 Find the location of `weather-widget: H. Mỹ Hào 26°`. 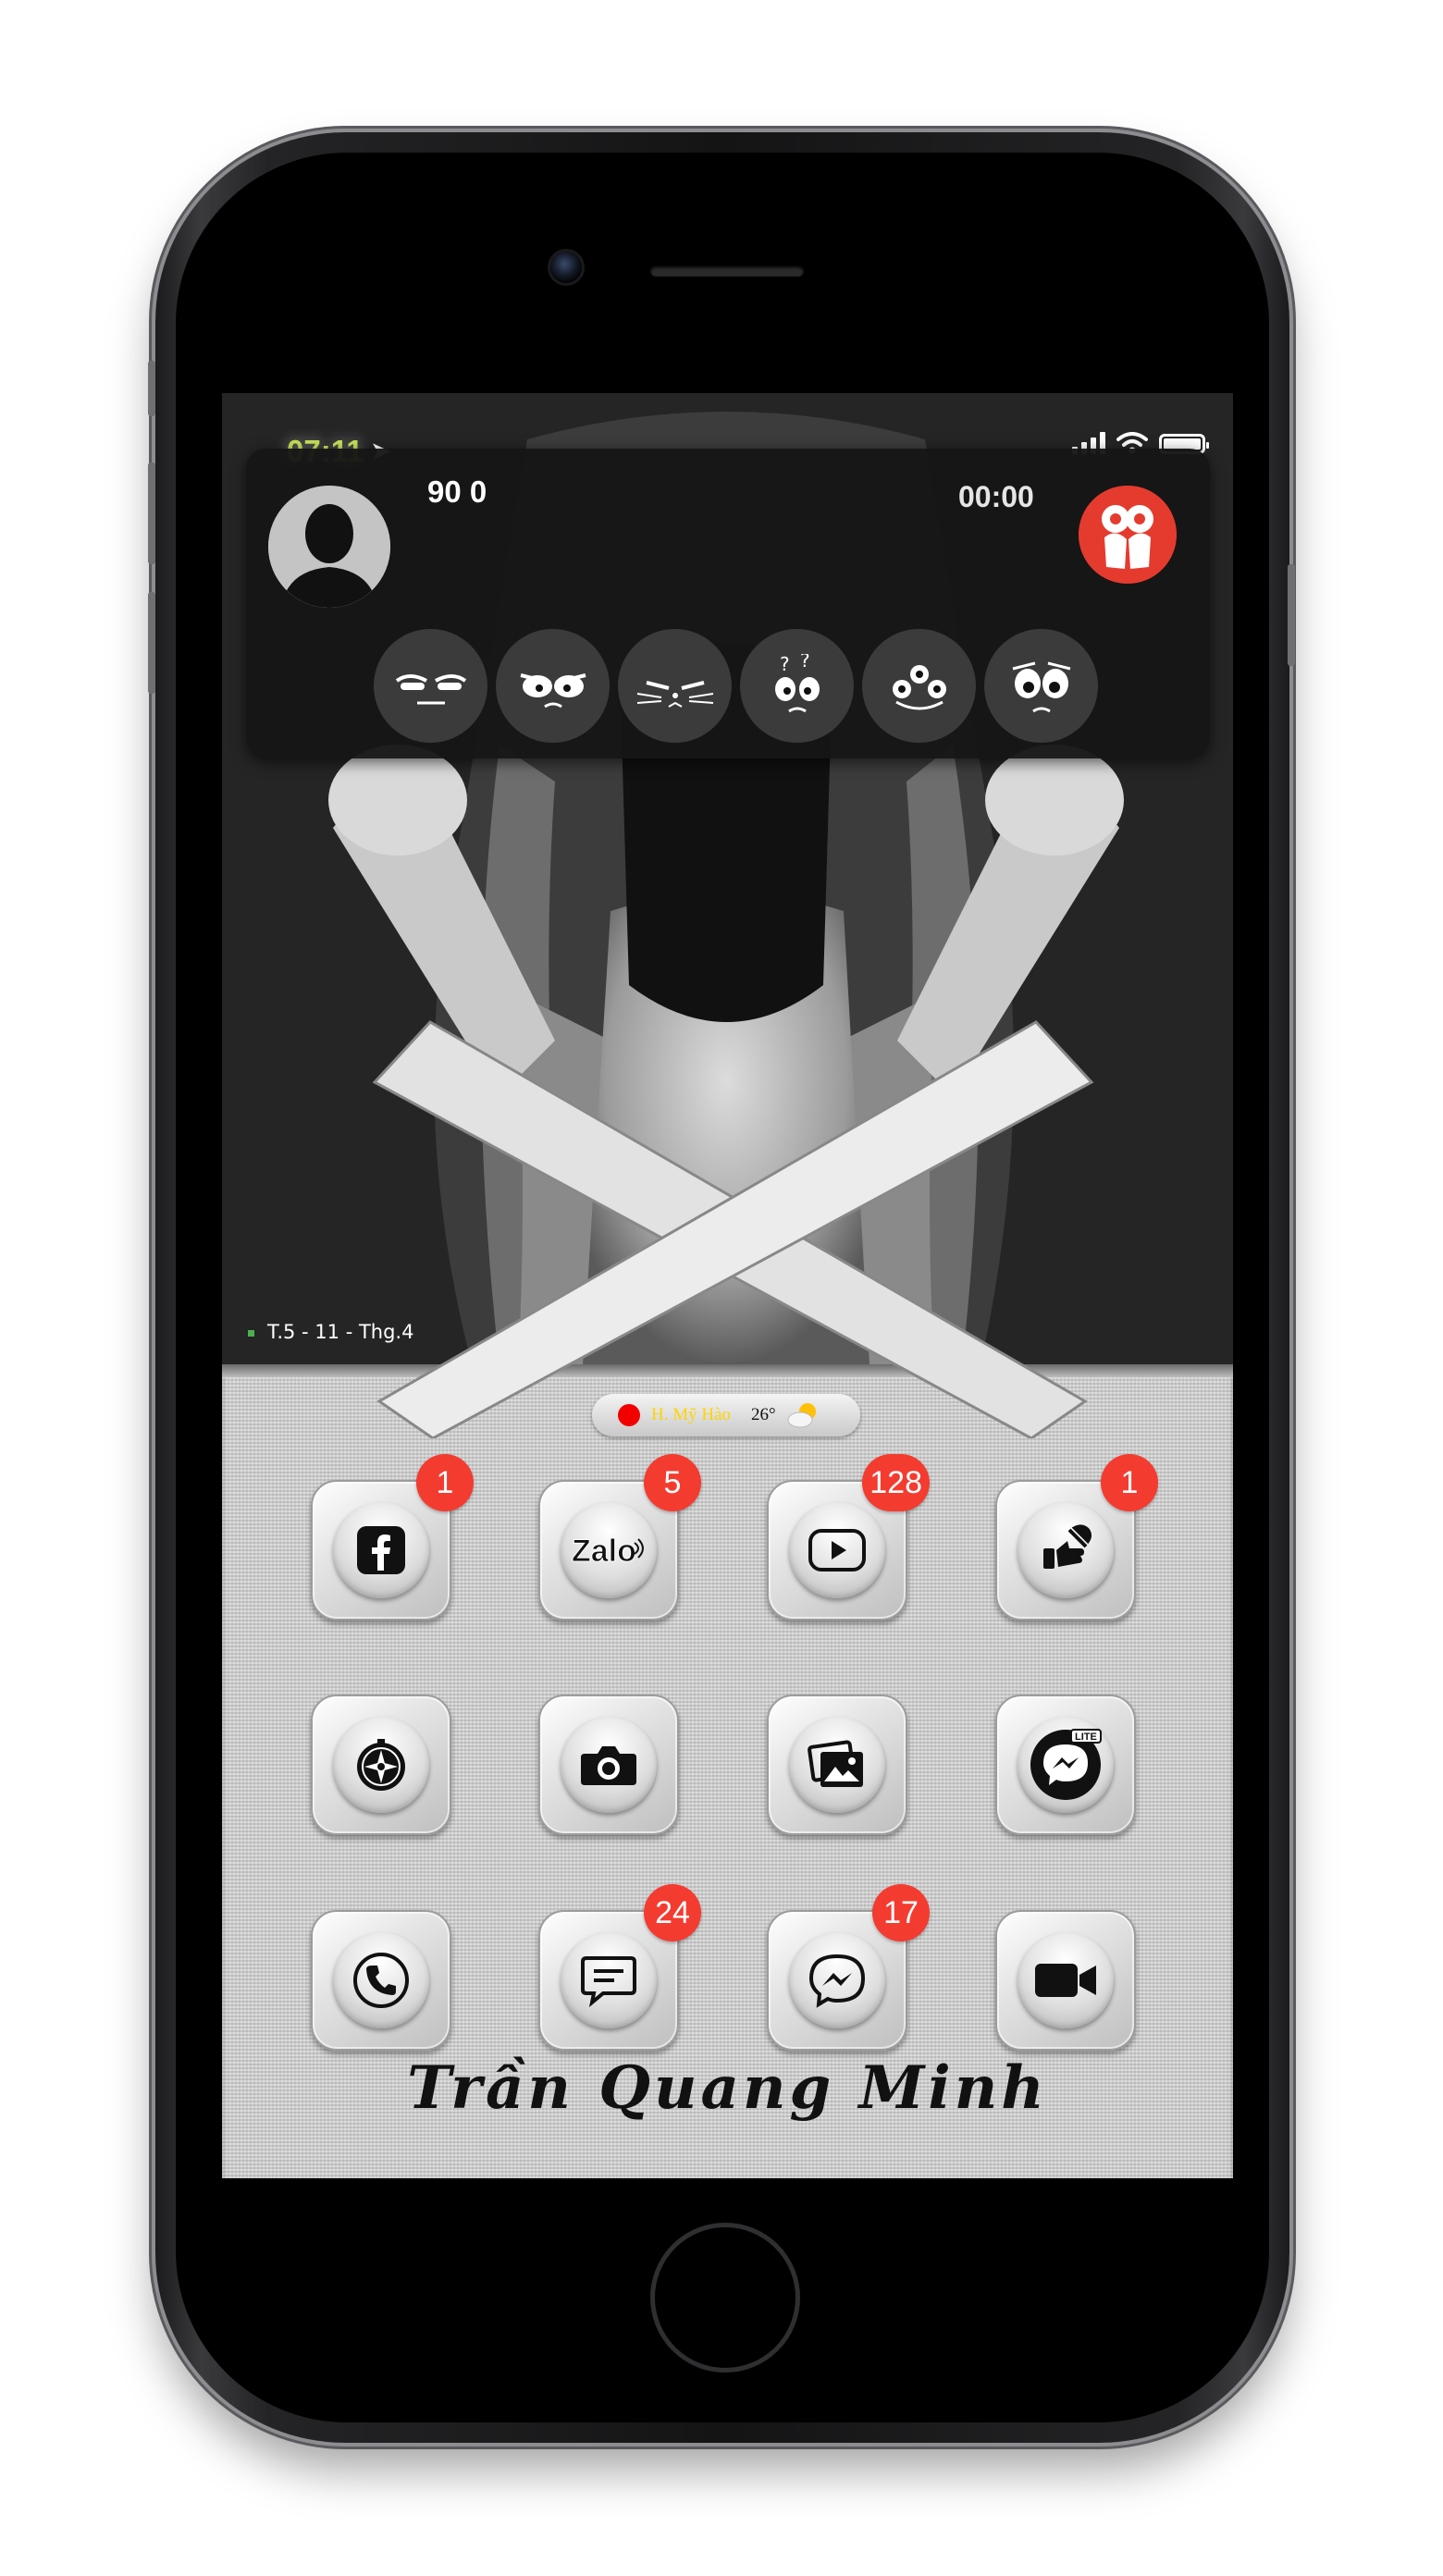

weather-widget: H. Mỹ Hào 26° is located at coordinates (726, 1415).